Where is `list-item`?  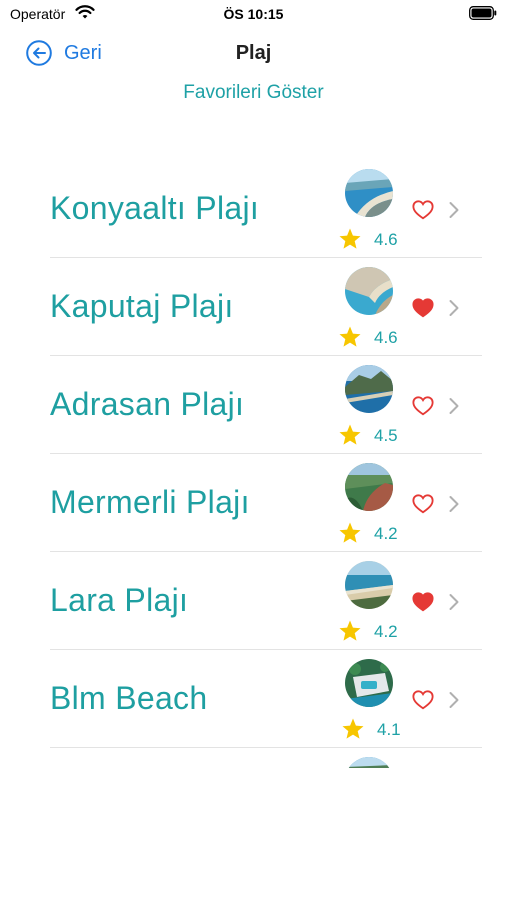
list-item is located at coordinates (266, 758).